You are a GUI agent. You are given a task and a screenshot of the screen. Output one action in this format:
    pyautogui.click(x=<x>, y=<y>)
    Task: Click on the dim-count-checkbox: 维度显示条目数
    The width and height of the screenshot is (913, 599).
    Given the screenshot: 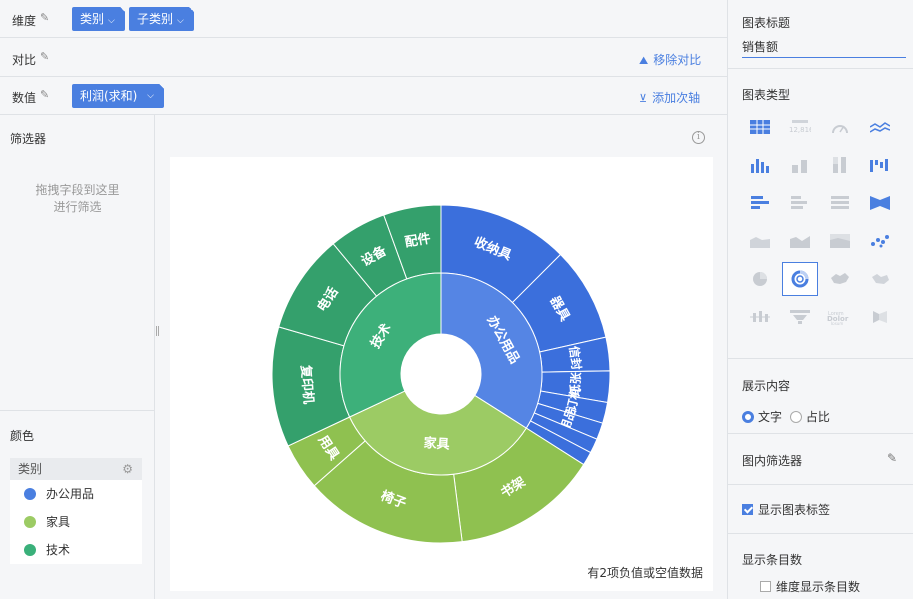 What is the action you would take?
    pyautogui.click(x=810, y=586)
    